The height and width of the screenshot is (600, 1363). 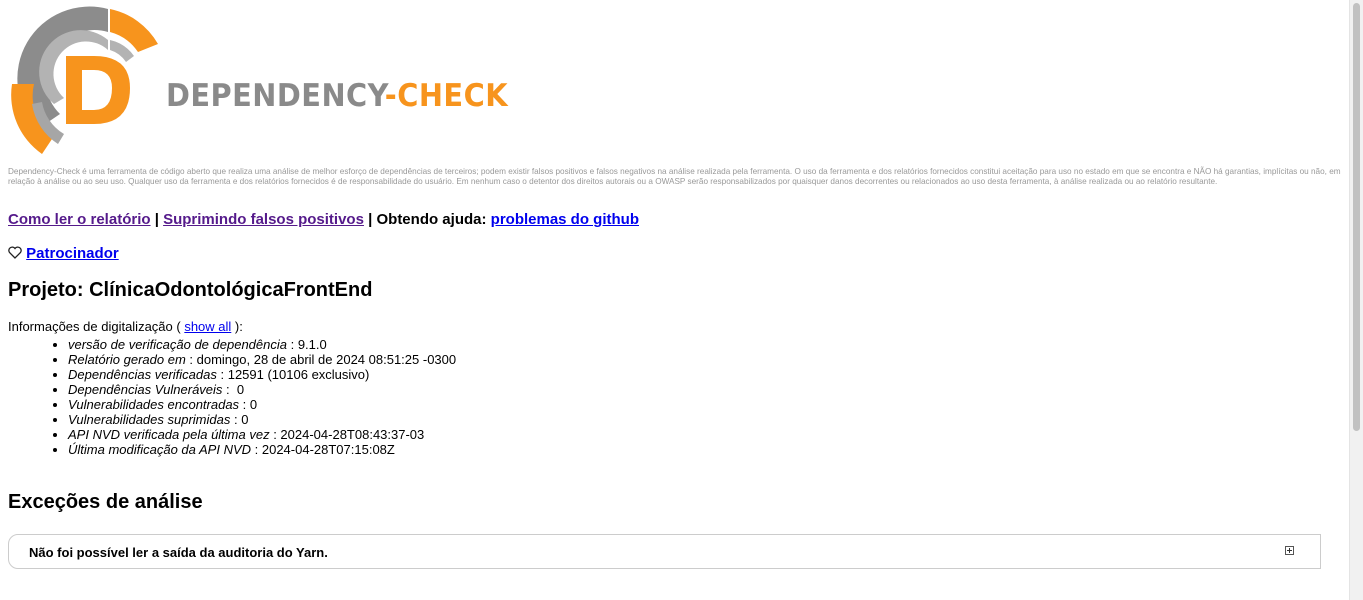 What do you see at coordinates (160, 449) in the screenshot?
I see `item-label: Última modificação da API NVD` at bounding box center [160, 449].